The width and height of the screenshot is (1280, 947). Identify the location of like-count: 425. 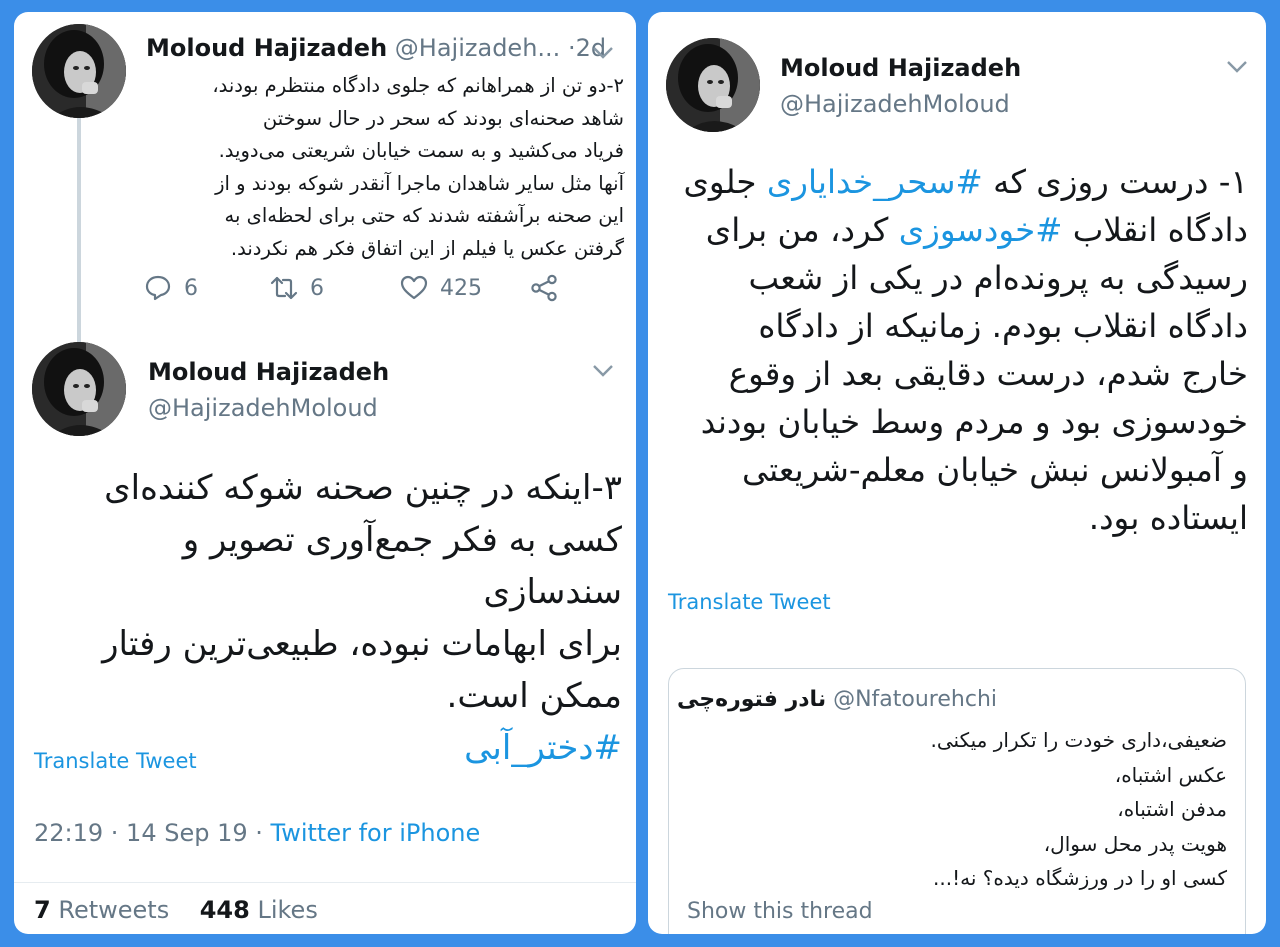
(461, 288).